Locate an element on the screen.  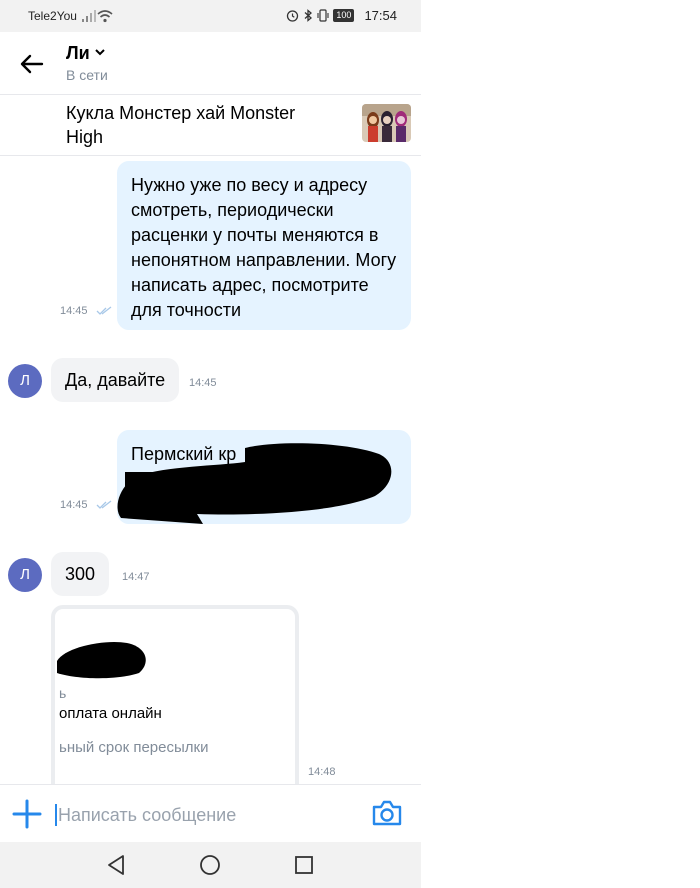
nav-back-icon is located at coordinates (116, 865).